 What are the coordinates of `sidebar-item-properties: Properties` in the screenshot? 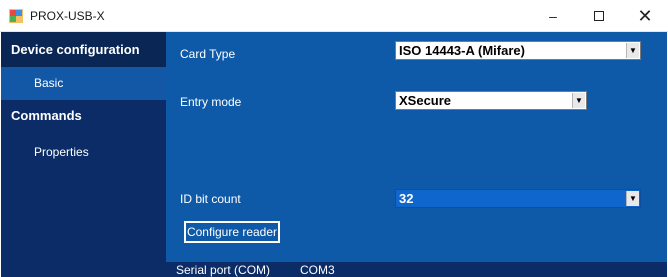 It's located at (83, 152).